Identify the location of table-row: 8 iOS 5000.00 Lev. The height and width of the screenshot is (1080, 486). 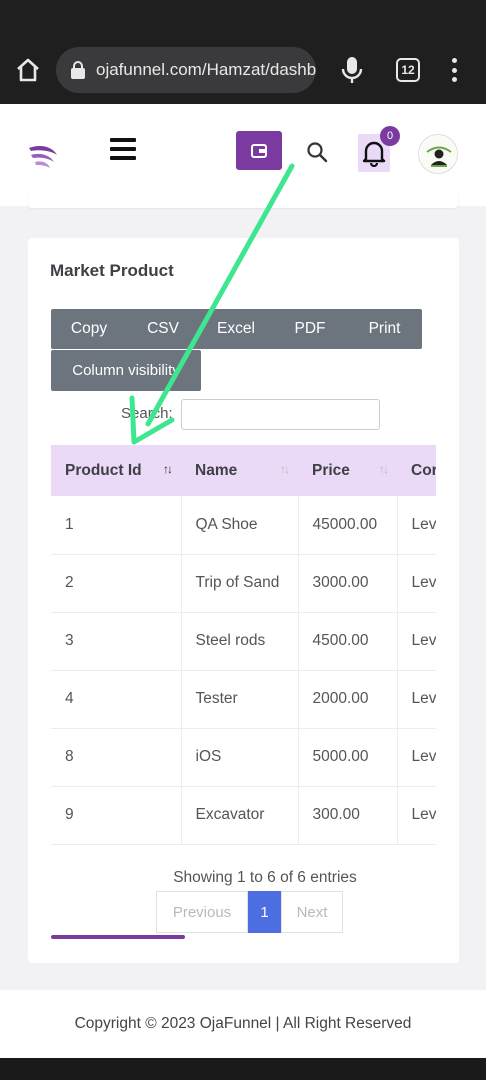
(243, 757).